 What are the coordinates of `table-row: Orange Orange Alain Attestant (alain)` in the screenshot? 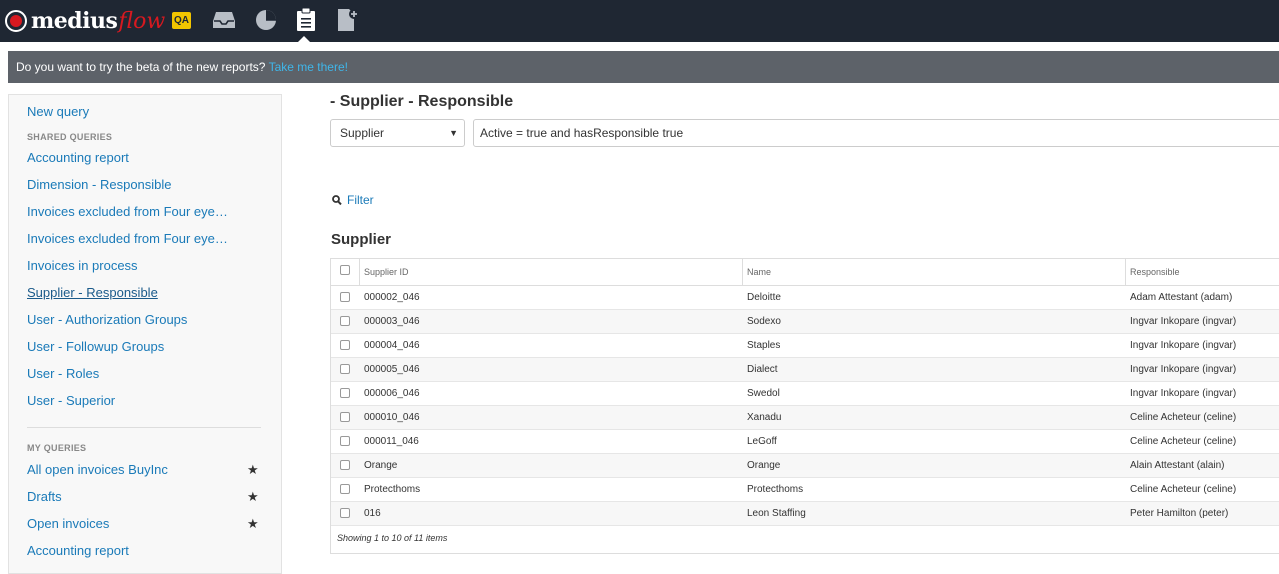 It's located at (805, 466).